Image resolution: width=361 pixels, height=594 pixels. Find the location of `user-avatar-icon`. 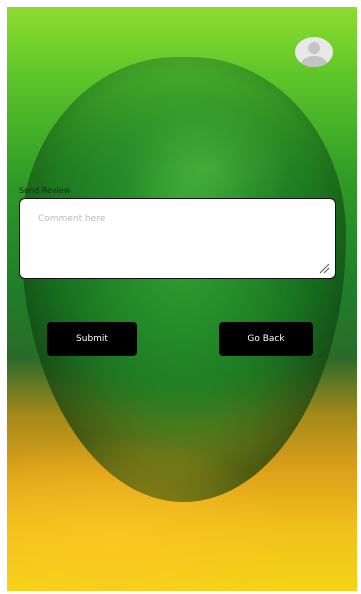

user-avatar-icon is located at coordinates (314, 52).